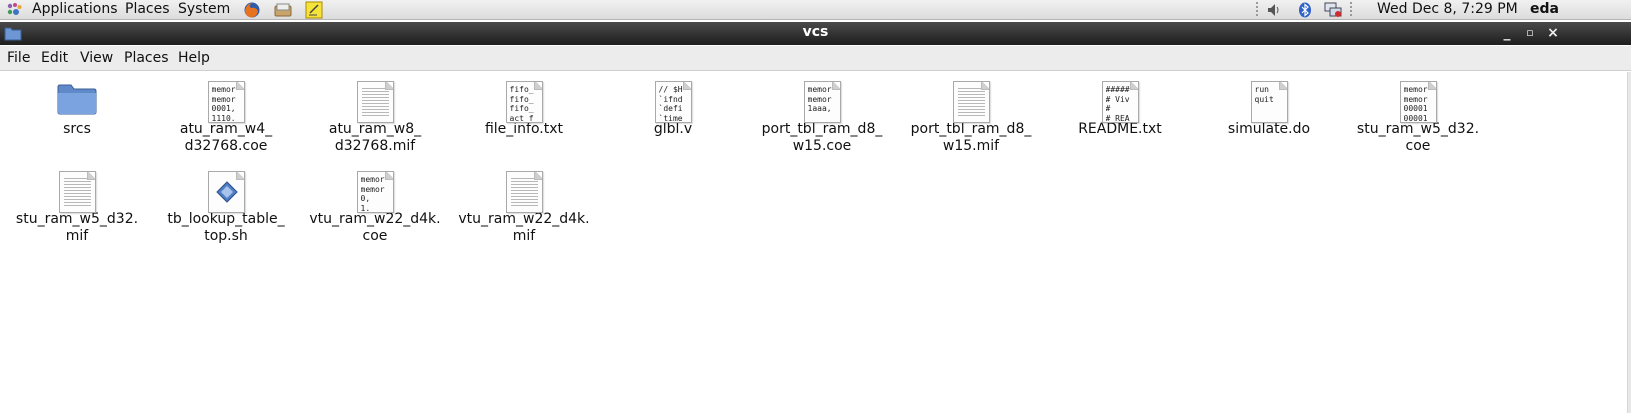  I want to click on network-icon, so click(1333, 10).